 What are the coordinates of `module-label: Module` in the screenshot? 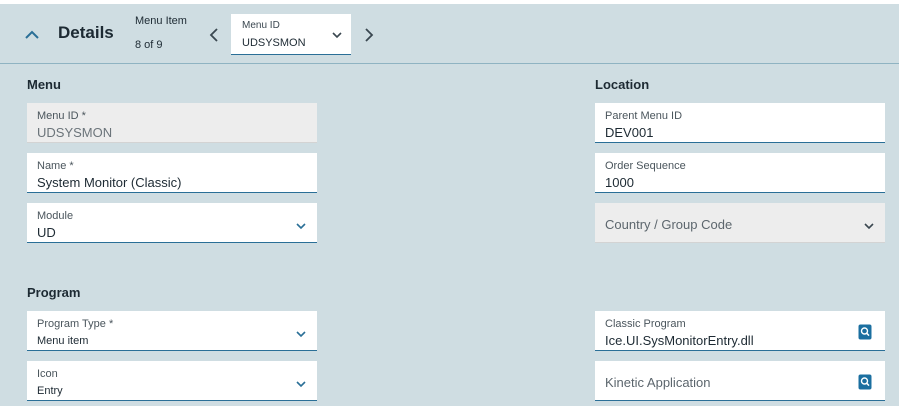 It's located at (55, 216).